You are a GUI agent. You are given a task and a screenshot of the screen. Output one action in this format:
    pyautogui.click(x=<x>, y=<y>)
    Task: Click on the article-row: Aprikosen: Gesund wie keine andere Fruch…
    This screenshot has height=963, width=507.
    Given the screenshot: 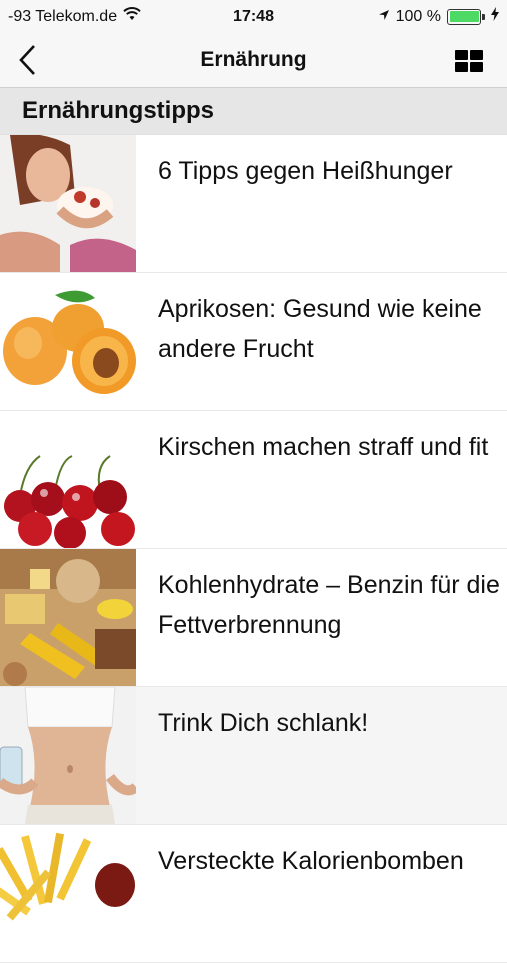 What is the action you would take?
    pyautogui.click(x=253, y=342)
    